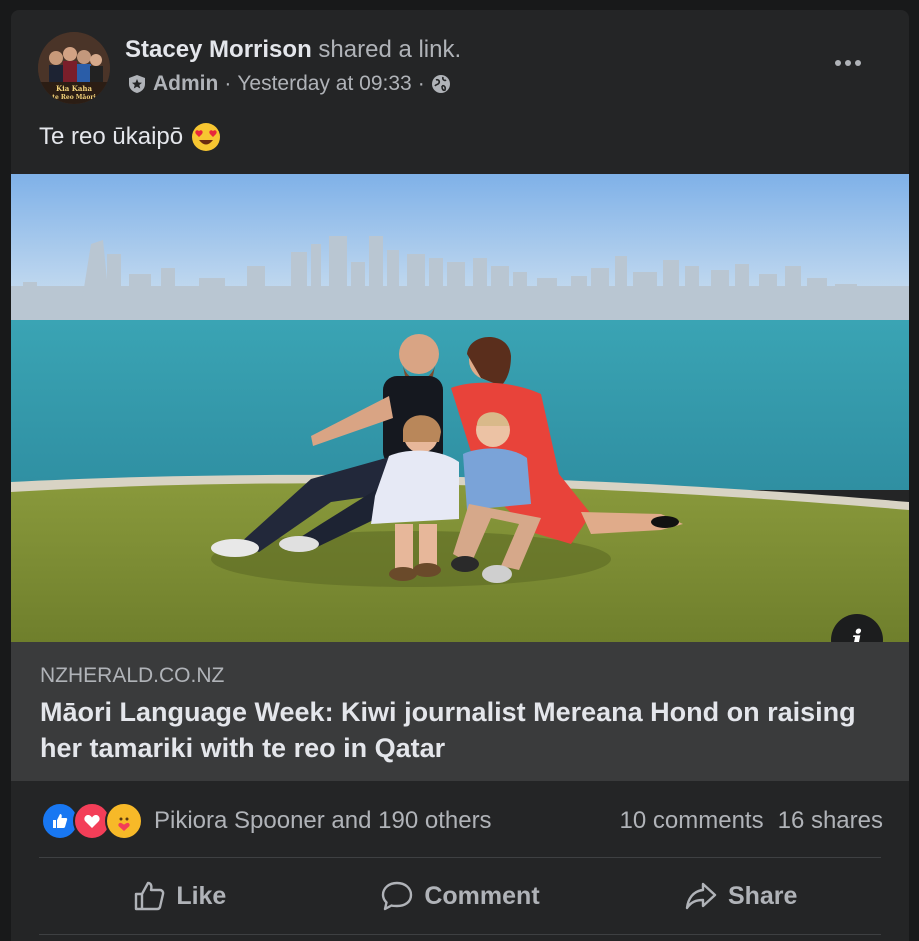  I want to click on reactions-names: Pikiora Spooner and 190 others, so click(323, 821).